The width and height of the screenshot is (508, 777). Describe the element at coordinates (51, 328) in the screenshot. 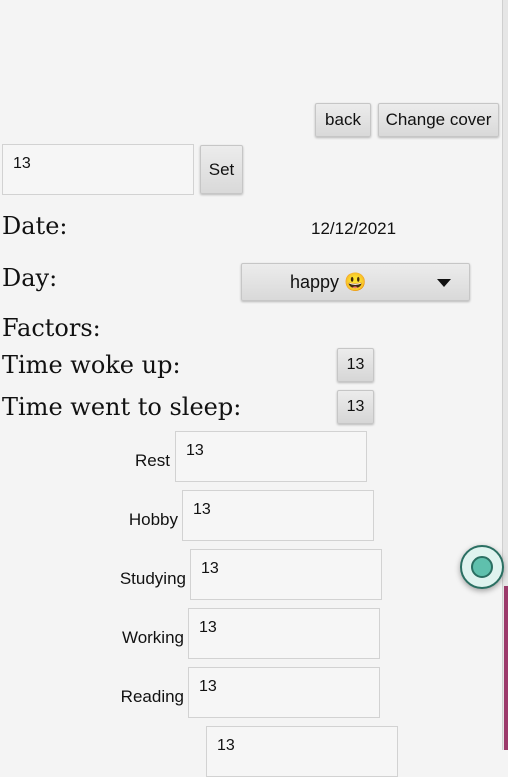

I see `factors-heading: Factors:` at that location.